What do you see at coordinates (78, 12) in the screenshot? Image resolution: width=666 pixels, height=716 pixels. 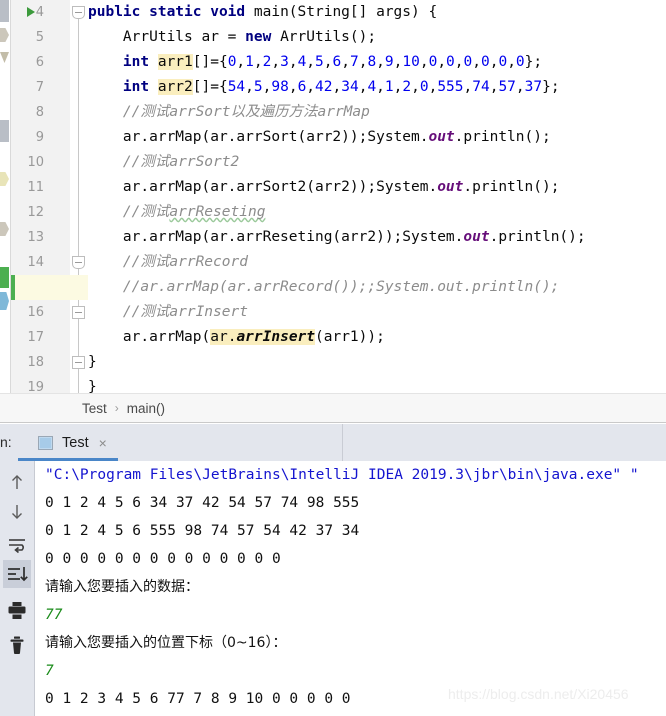 I see `fold-collapse-icon-method` at bounding box center [78, 12].